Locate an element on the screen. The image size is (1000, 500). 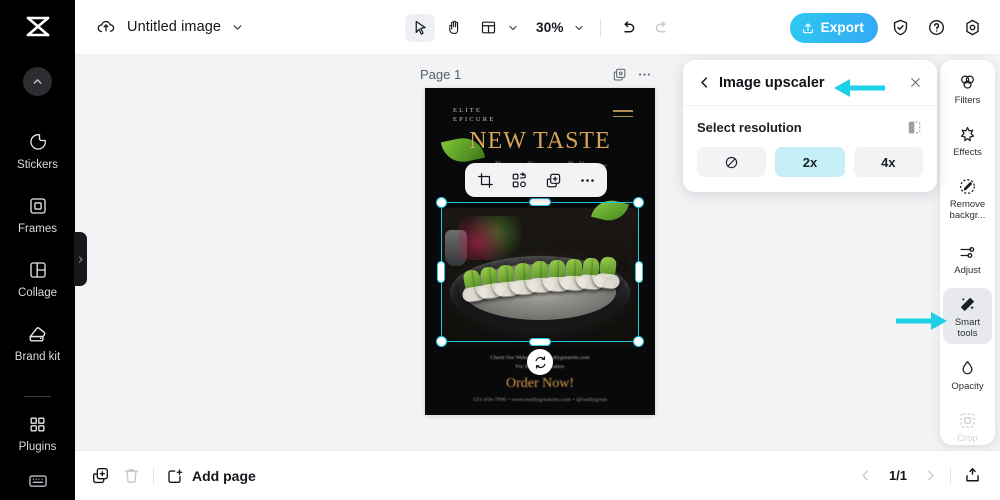
resolution-row: Select resolution is located at coordinates (810, 127).